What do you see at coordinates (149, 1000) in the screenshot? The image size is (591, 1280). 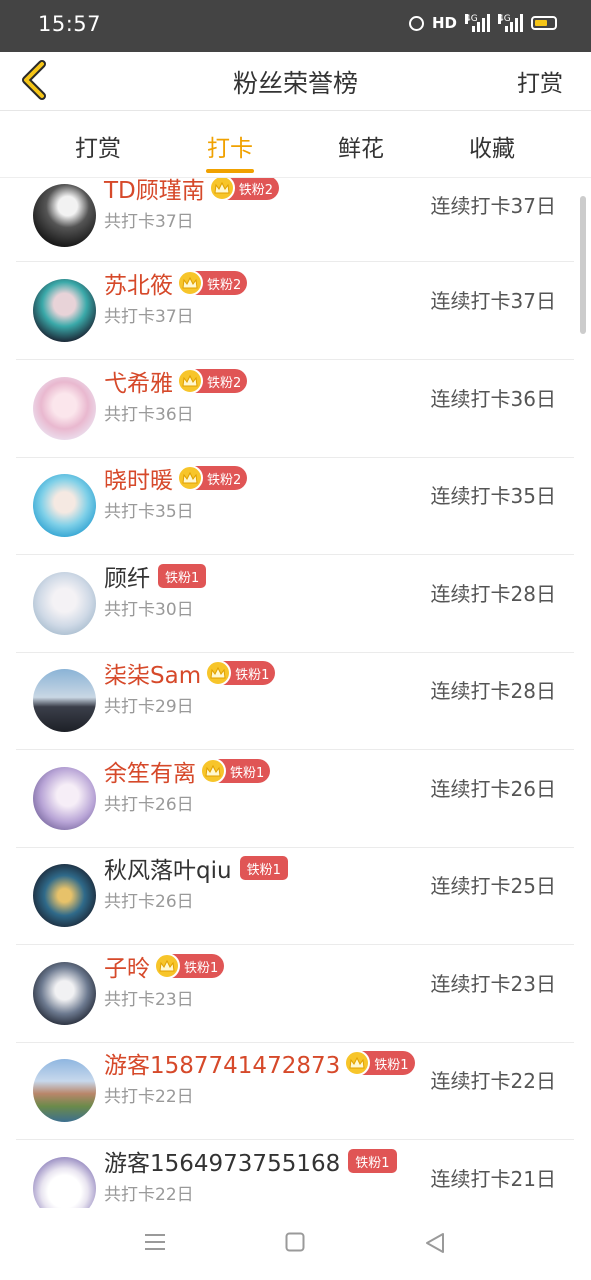 I see `total-checkin: 共打卡23日` at bounding box center [149, 1000].